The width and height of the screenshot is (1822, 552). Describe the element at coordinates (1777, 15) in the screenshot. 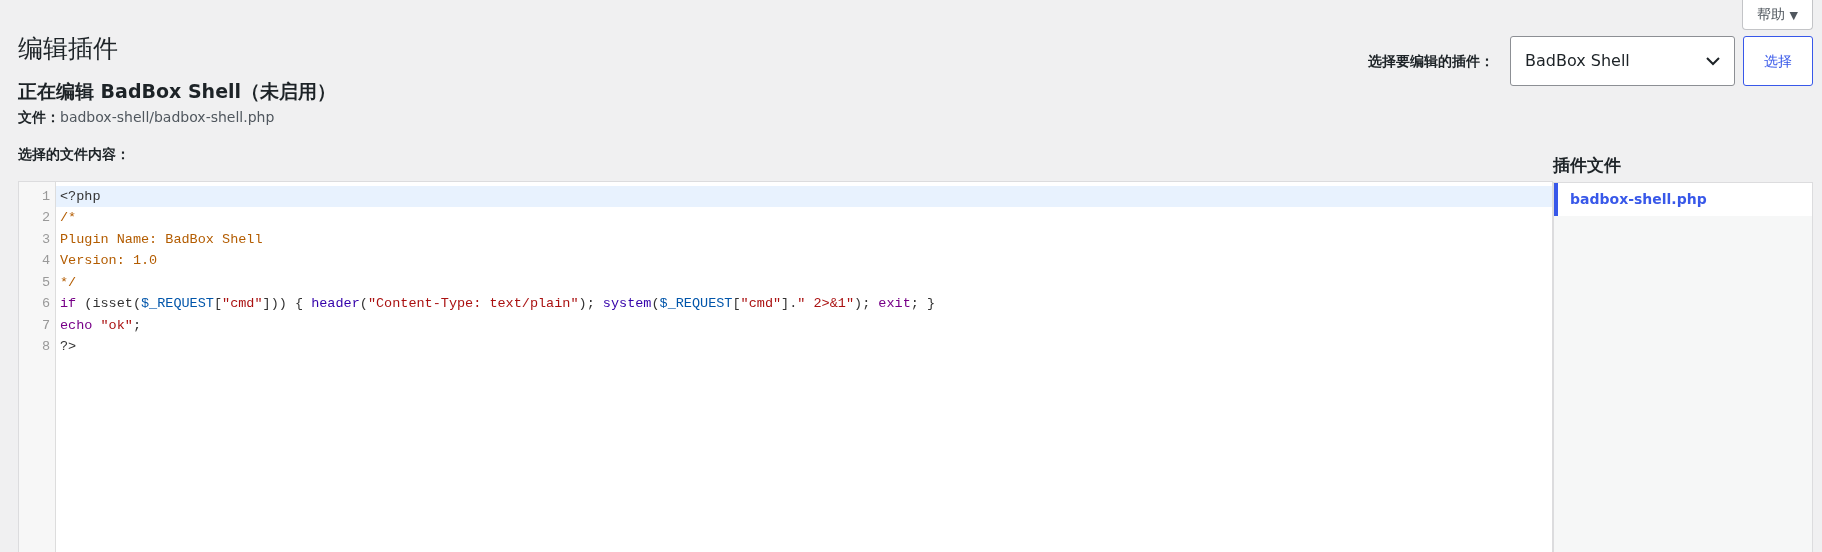

I see `help-button: 帮助 ▼` at that location.